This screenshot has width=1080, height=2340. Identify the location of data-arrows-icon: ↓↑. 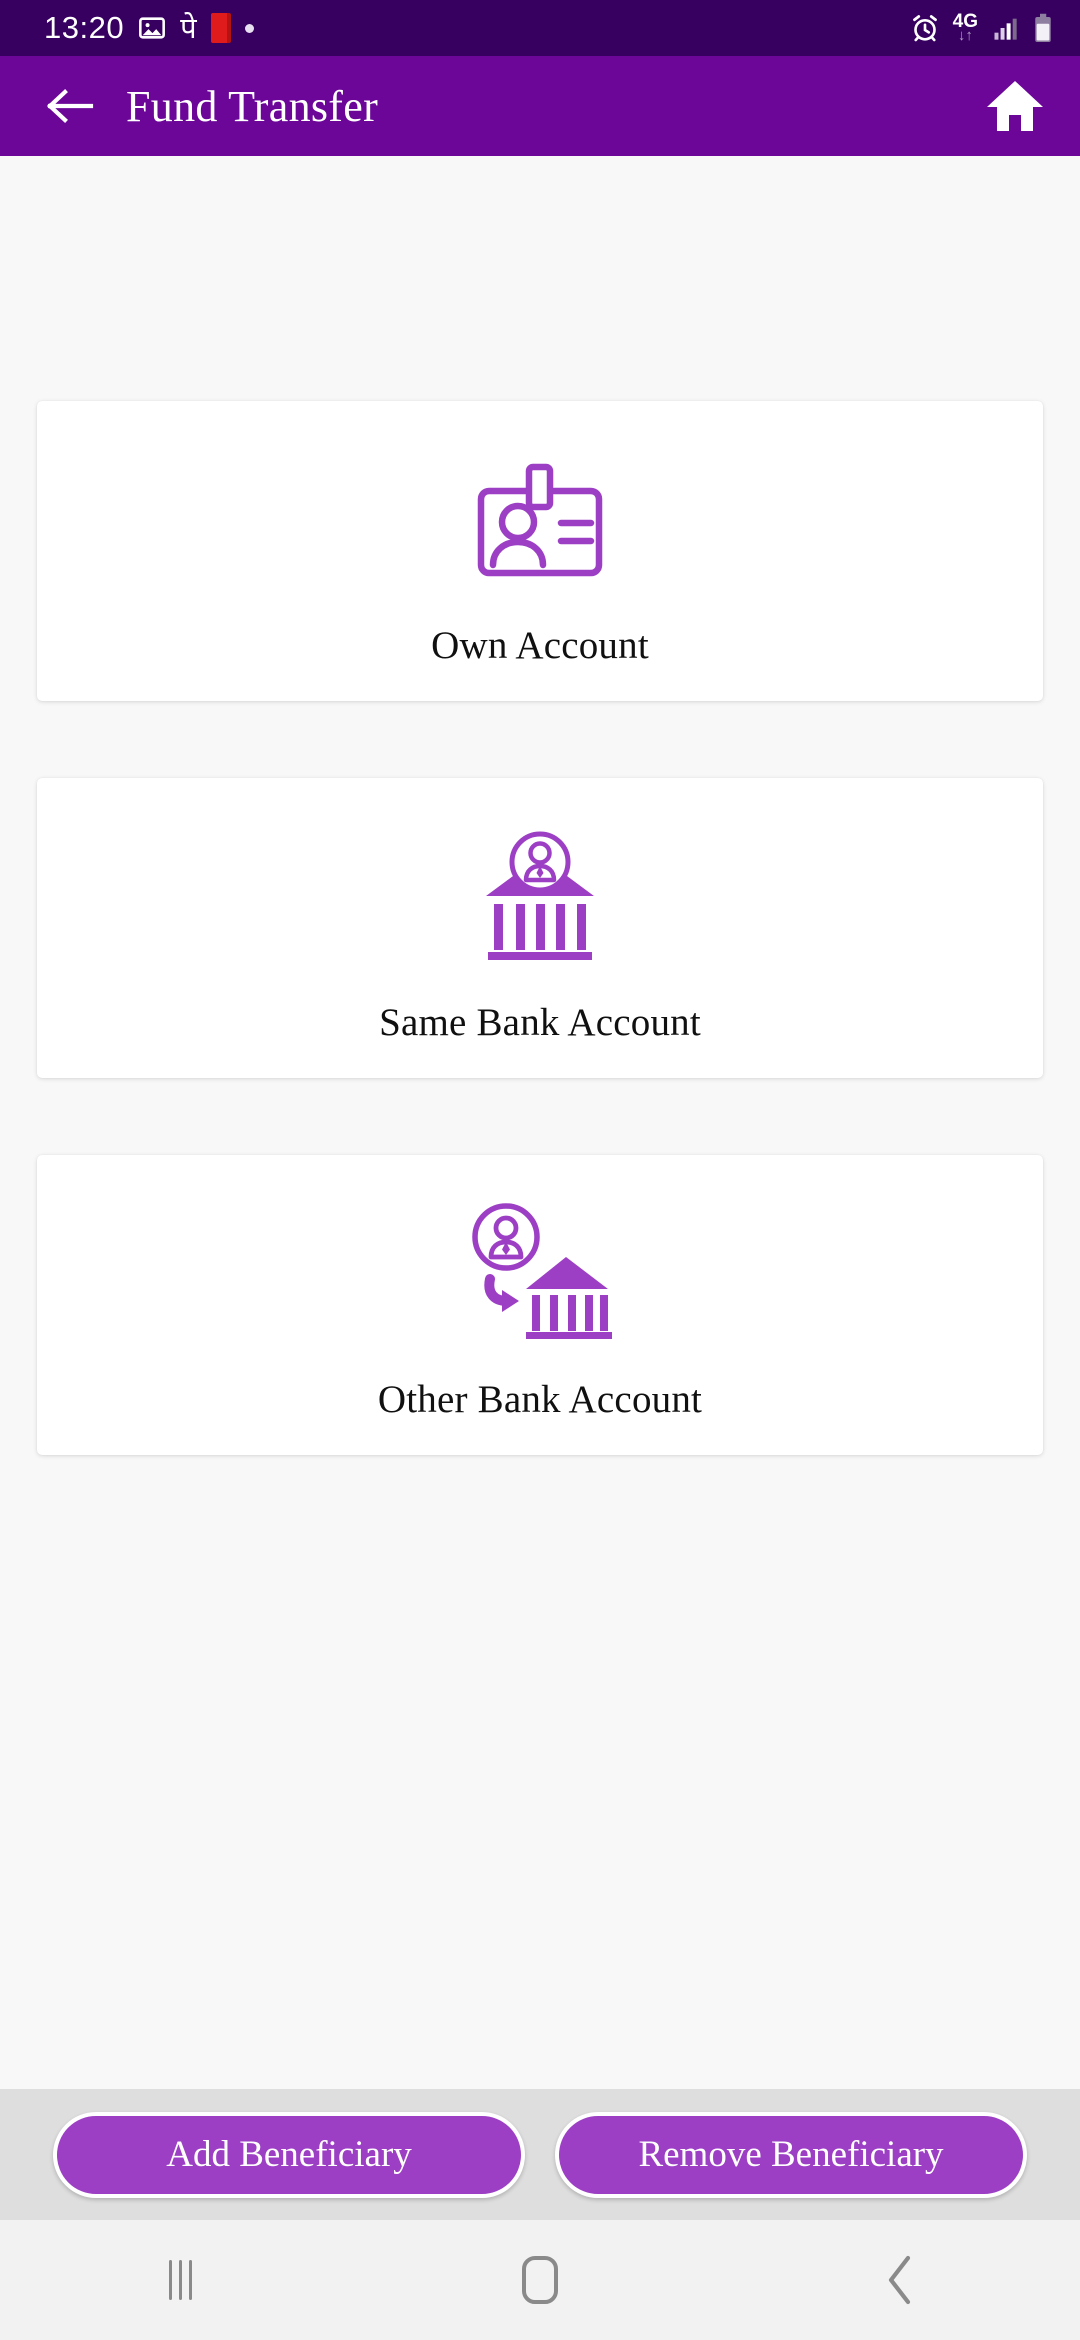
(965, 36).